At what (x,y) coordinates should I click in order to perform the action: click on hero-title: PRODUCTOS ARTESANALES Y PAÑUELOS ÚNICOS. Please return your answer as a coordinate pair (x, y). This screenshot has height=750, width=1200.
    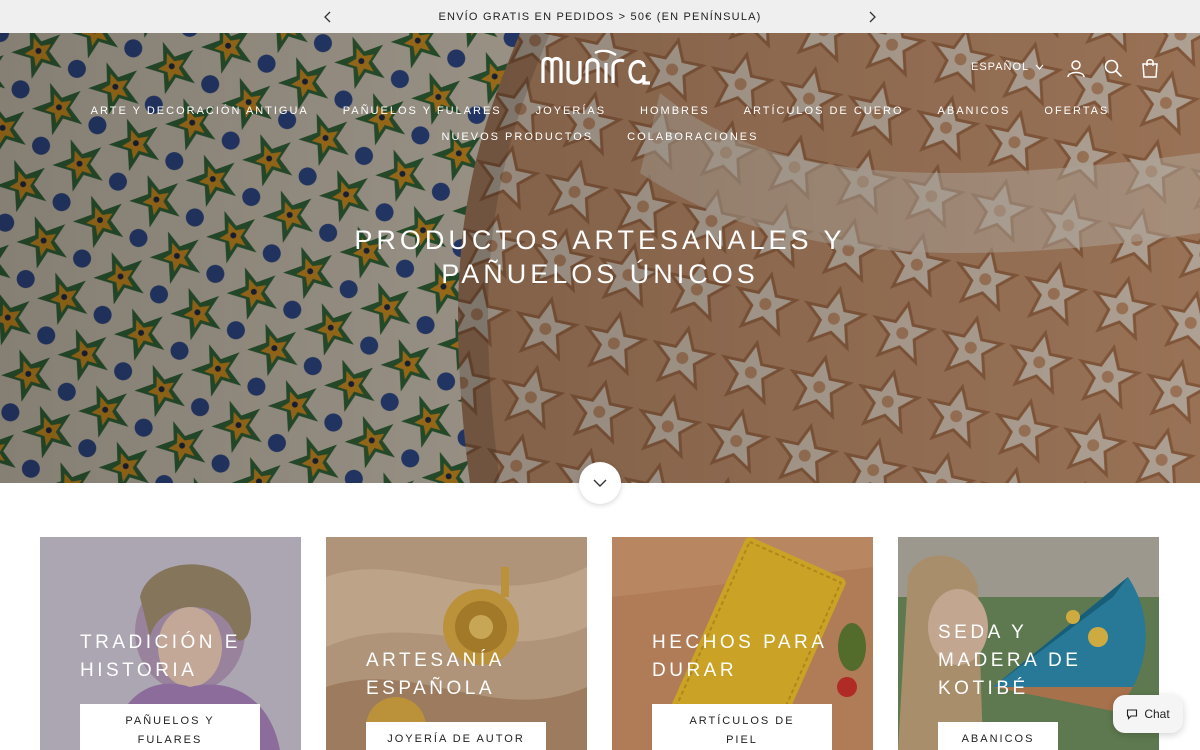
    Looking at the image, I should click on (600, 257).